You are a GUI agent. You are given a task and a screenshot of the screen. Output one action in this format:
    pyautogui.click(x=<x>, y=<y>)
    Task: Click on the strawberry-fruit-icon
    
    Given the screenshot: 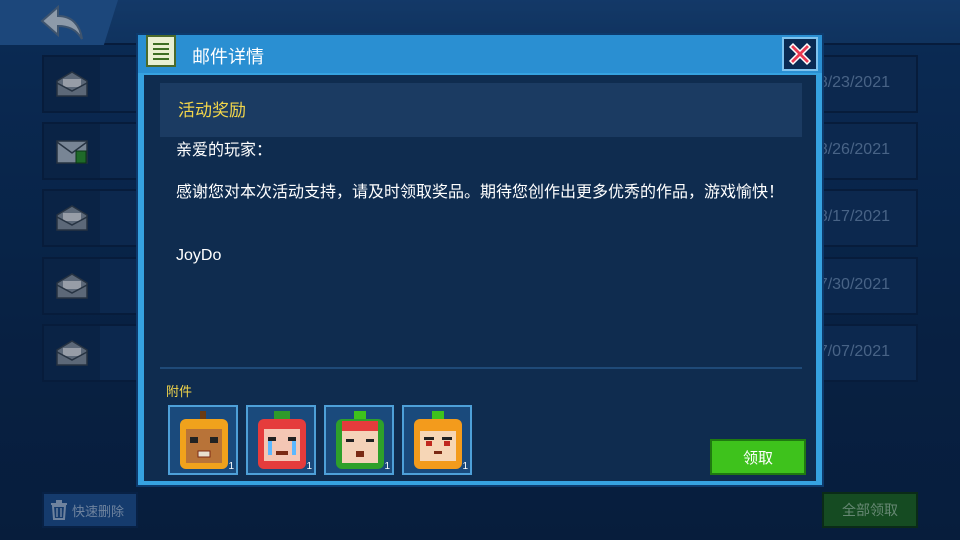 What is the action you would take?
    pyautogui.click(x=282, y=440)
    